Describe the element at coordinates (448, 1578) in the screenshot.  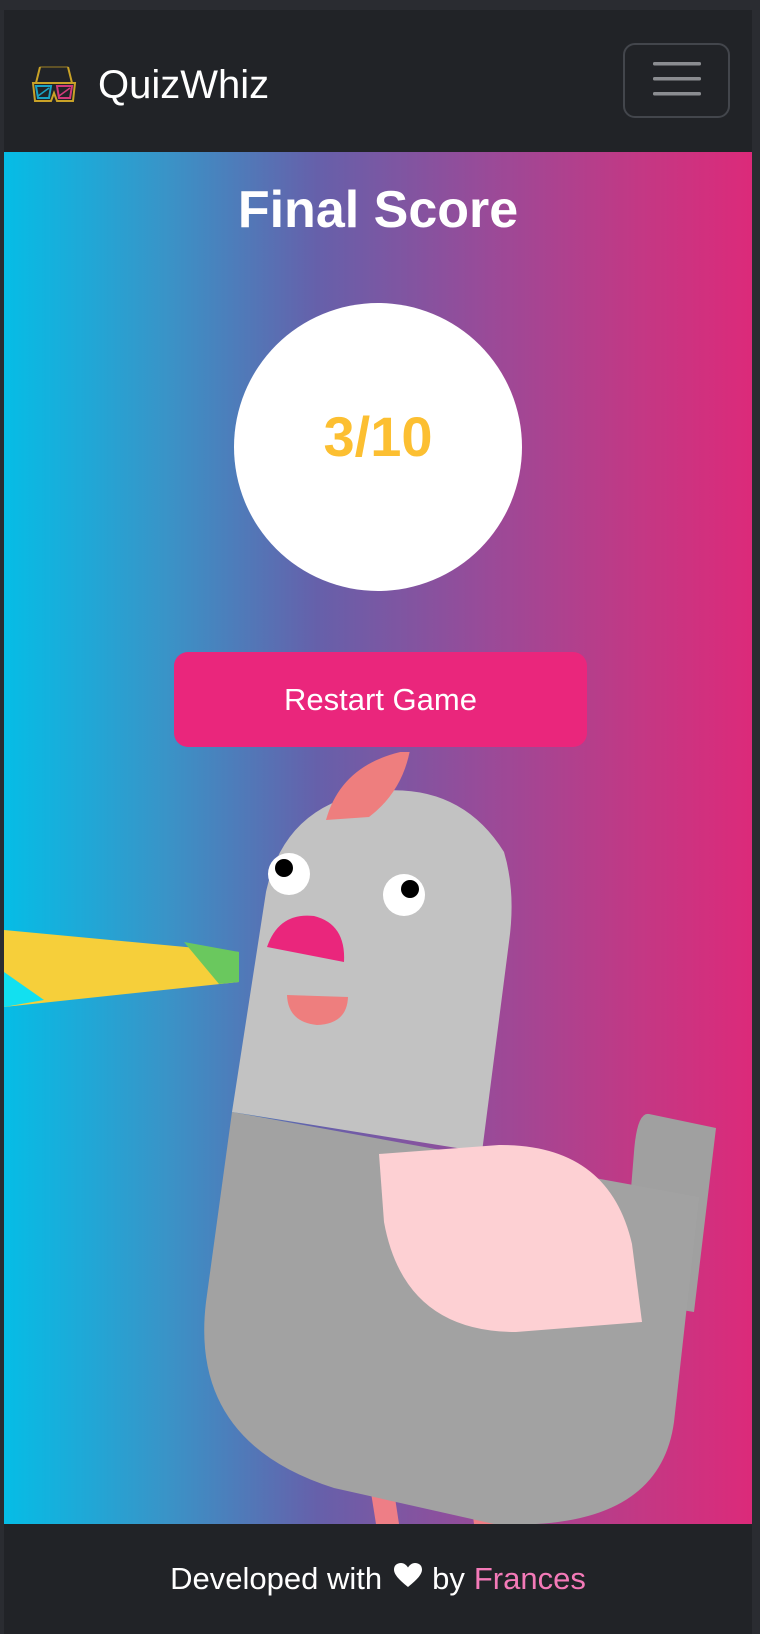
I see `footer-by: by` at that location.